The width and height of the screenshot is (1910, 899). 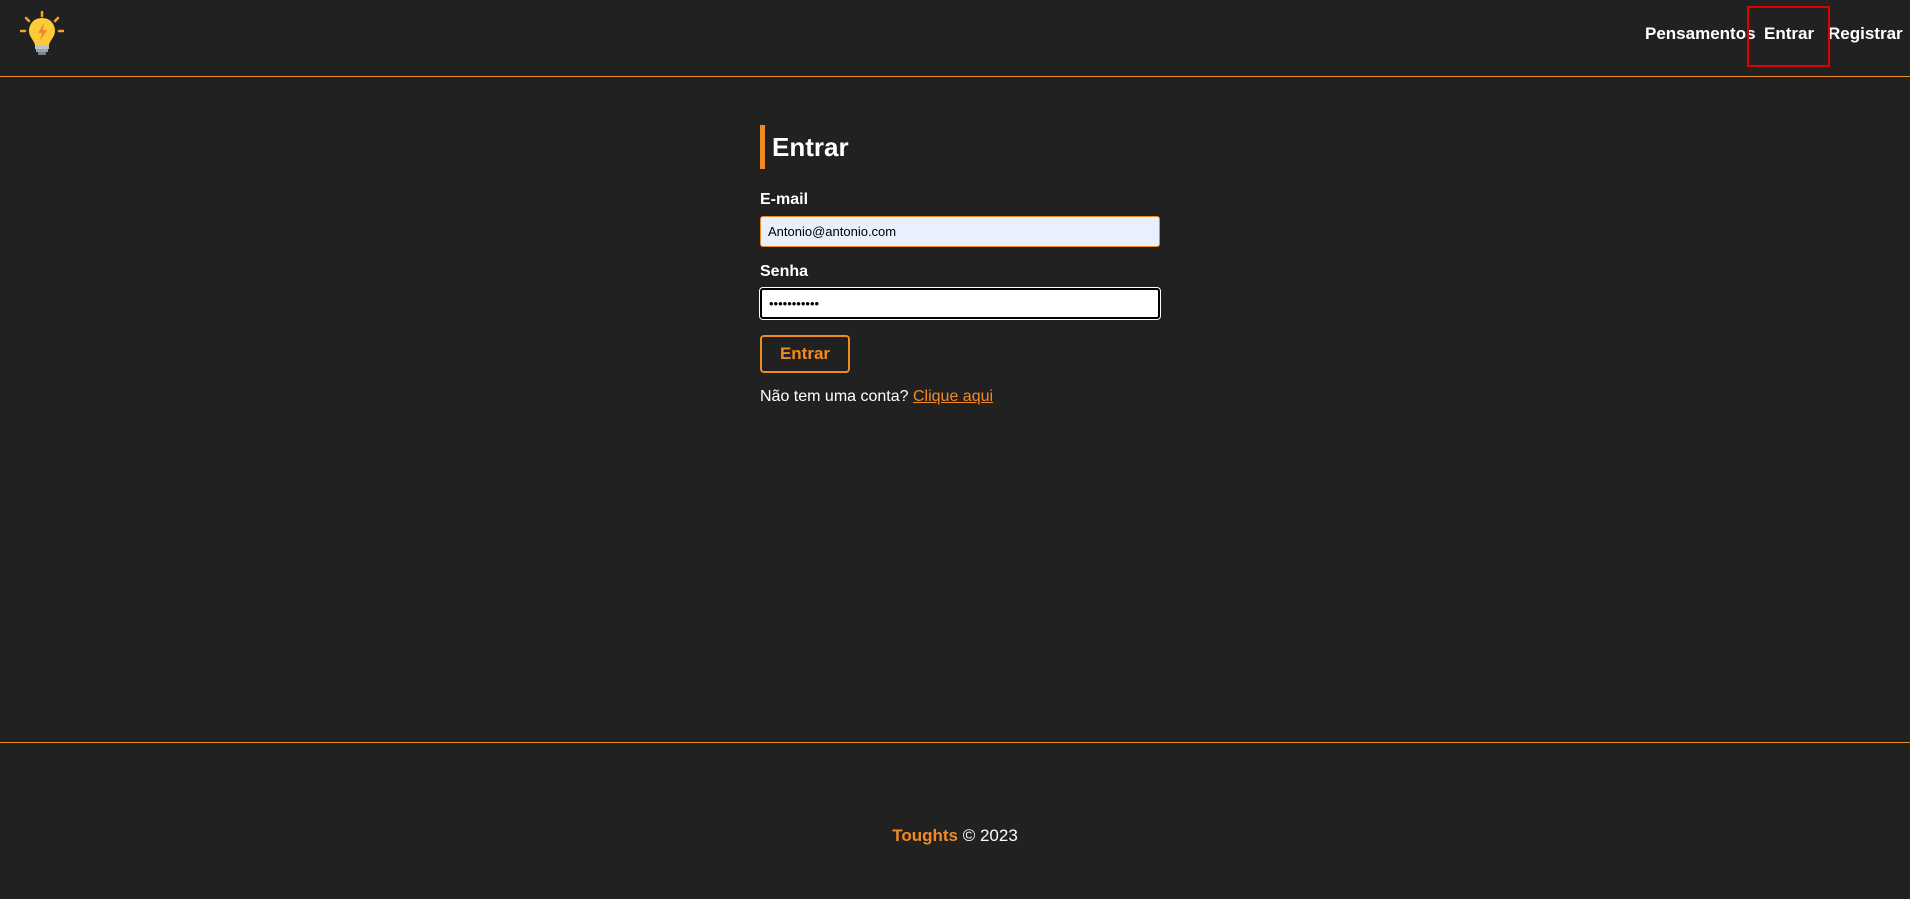 What do you see at coordinates (1865, 34) in the screenshot?
I see `nav-link-registrar: Registrar` at bounding box center [1865, 34].